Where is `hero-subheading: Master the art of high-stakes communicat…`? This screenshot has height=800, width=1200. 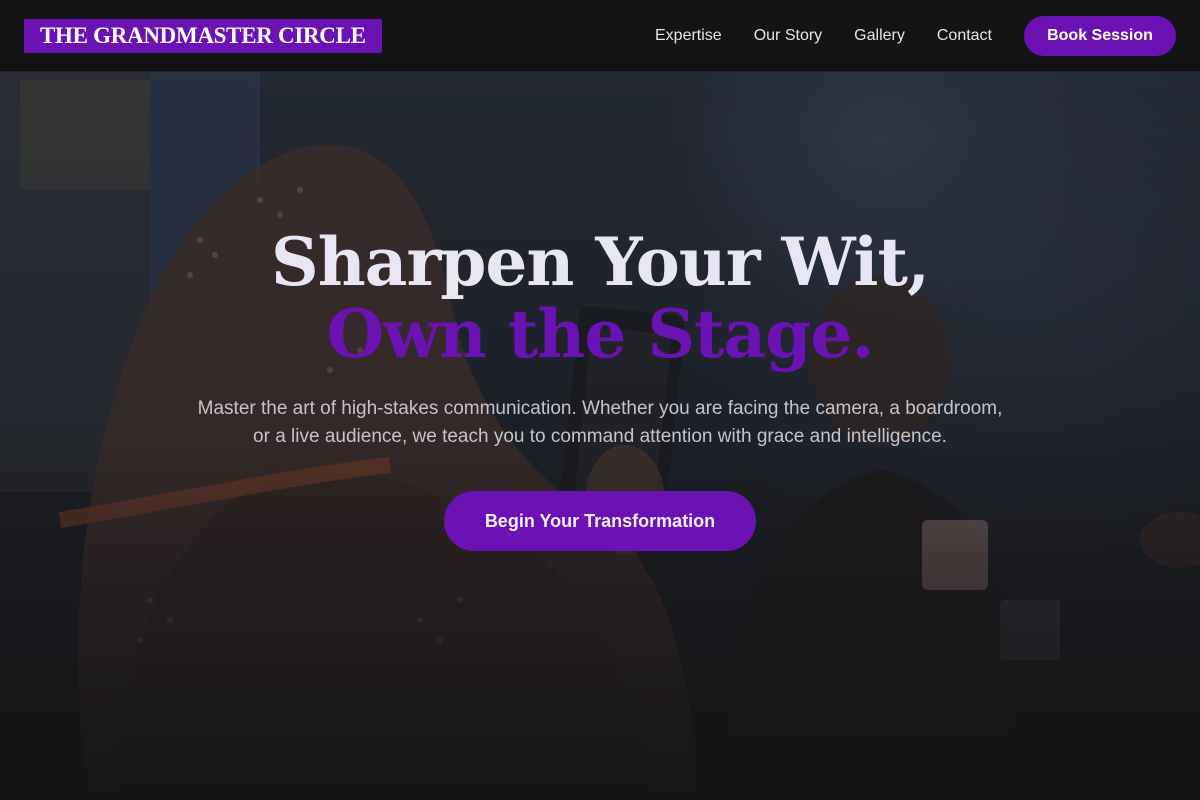 hero-subheading: Master the art of high-stakes communicat… is located at coordinates (600, 422).